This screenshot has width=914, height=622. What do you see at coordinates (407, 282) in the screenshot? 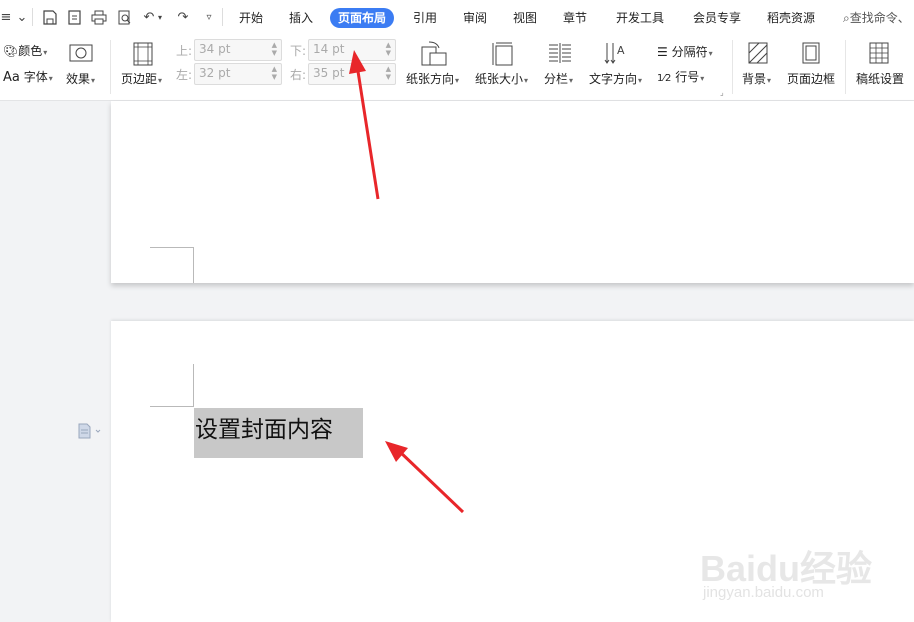
I see `annotation-arrows` at bounding box center [407, 282].